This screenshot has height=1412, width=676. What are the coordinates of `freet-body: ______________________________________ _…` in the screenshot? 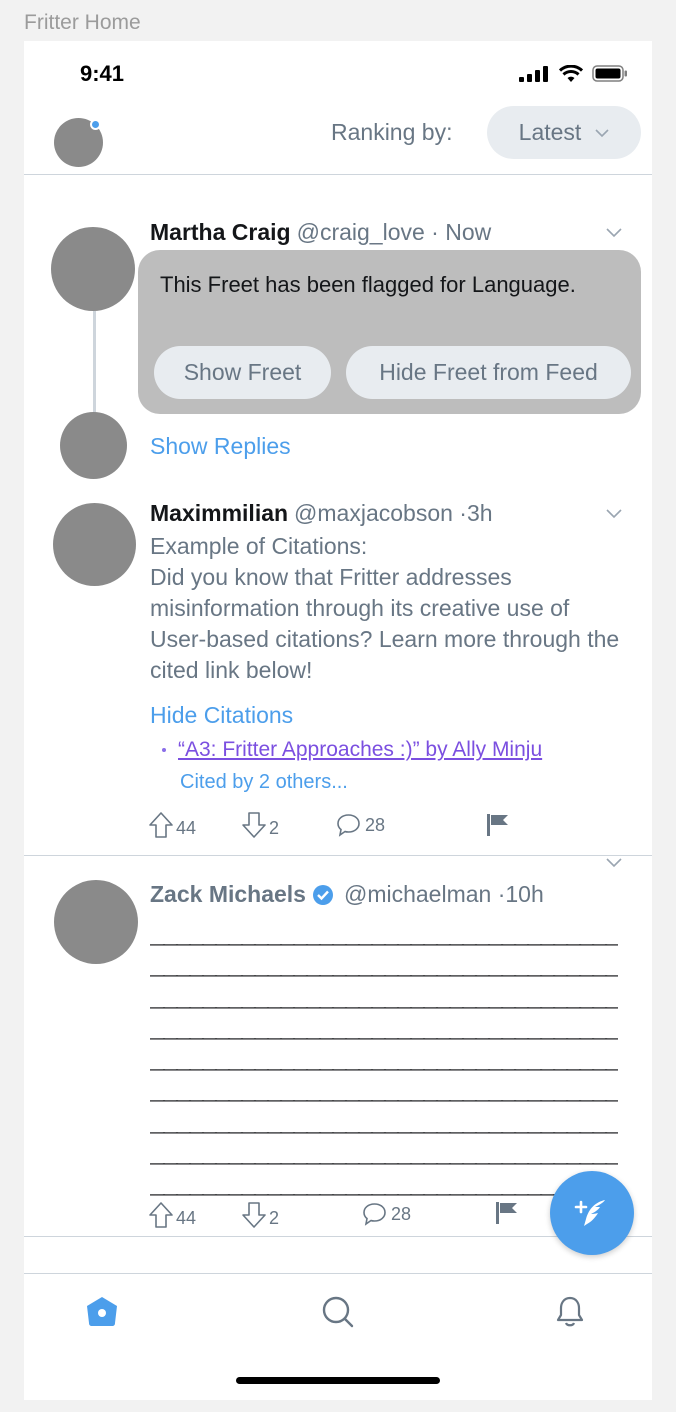 It's located at (384, 1059).